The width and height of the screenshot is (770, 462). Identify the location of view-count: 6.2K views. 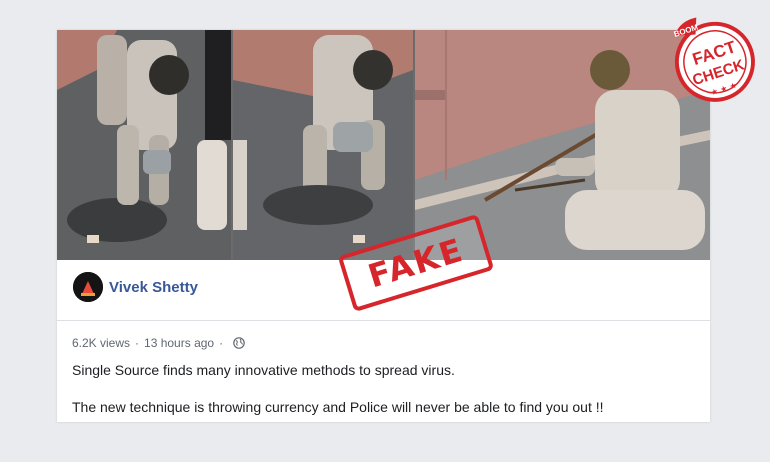
(101, 343).